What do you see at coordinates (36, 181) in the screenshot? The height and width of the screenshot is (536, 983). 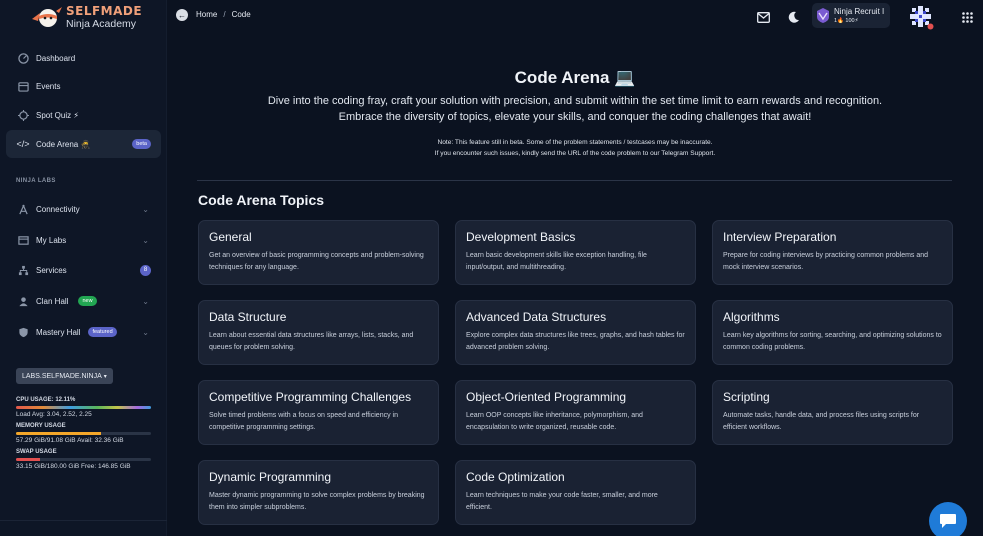 I see `ninja-labs-section-label: NINJA LABS` at bounding box center [36, 181].